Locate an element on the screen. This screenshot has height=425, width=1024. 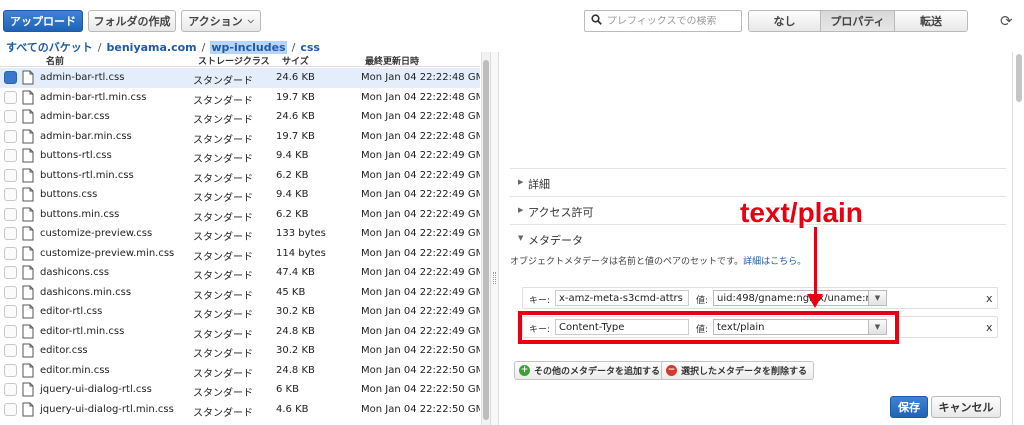
file-name: buttons.css is located at coordinates (68, 194).